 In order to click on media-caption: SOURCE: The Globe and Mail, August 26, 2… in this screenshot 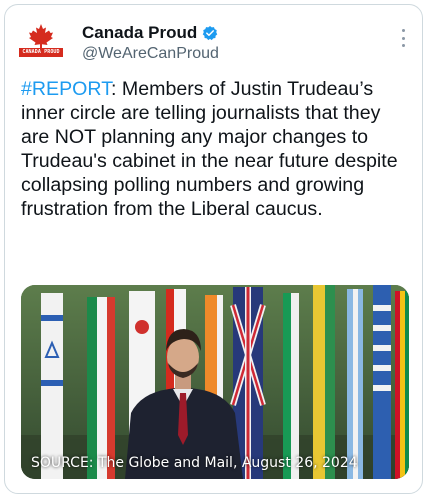, I will do `click(194, 463)`.